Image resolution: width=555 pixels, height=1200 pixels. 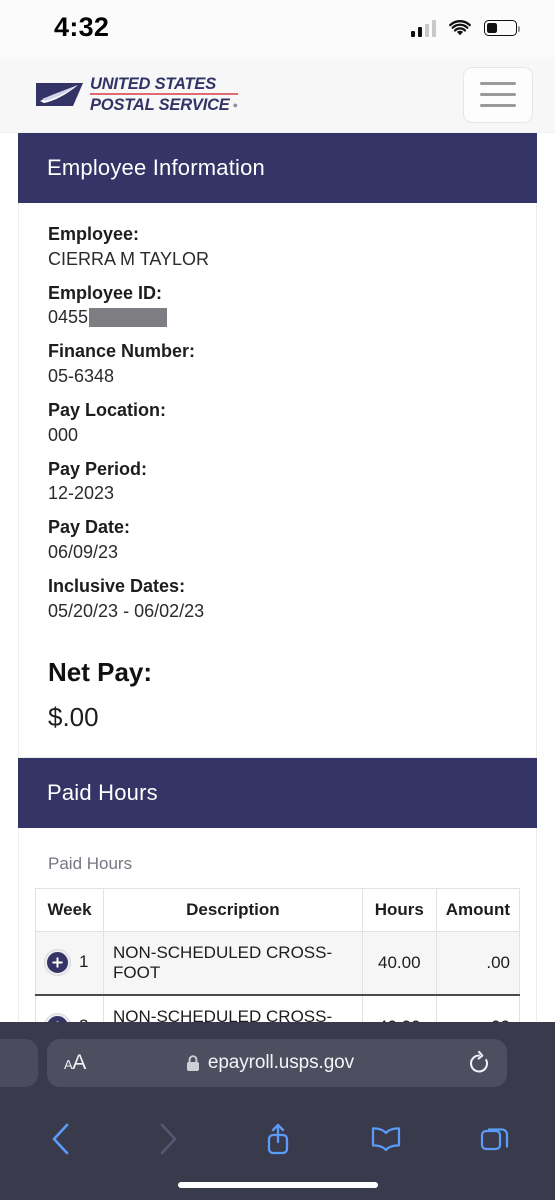 I want to click on row-week-cell: 2, so click(x=69, y=1008).